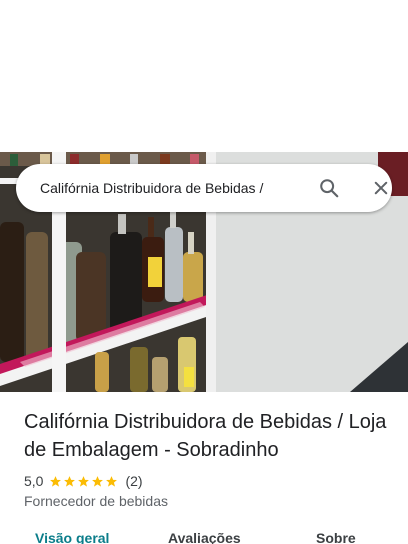  I want to click on close-button, so click(381, 188).